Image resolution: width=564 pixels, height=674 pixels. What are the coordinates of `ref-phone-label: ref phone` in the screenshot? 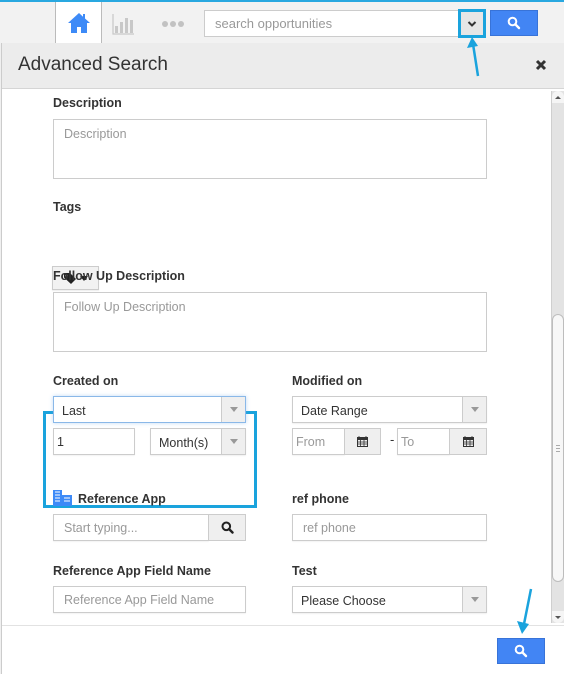 It's located at (320, 499).